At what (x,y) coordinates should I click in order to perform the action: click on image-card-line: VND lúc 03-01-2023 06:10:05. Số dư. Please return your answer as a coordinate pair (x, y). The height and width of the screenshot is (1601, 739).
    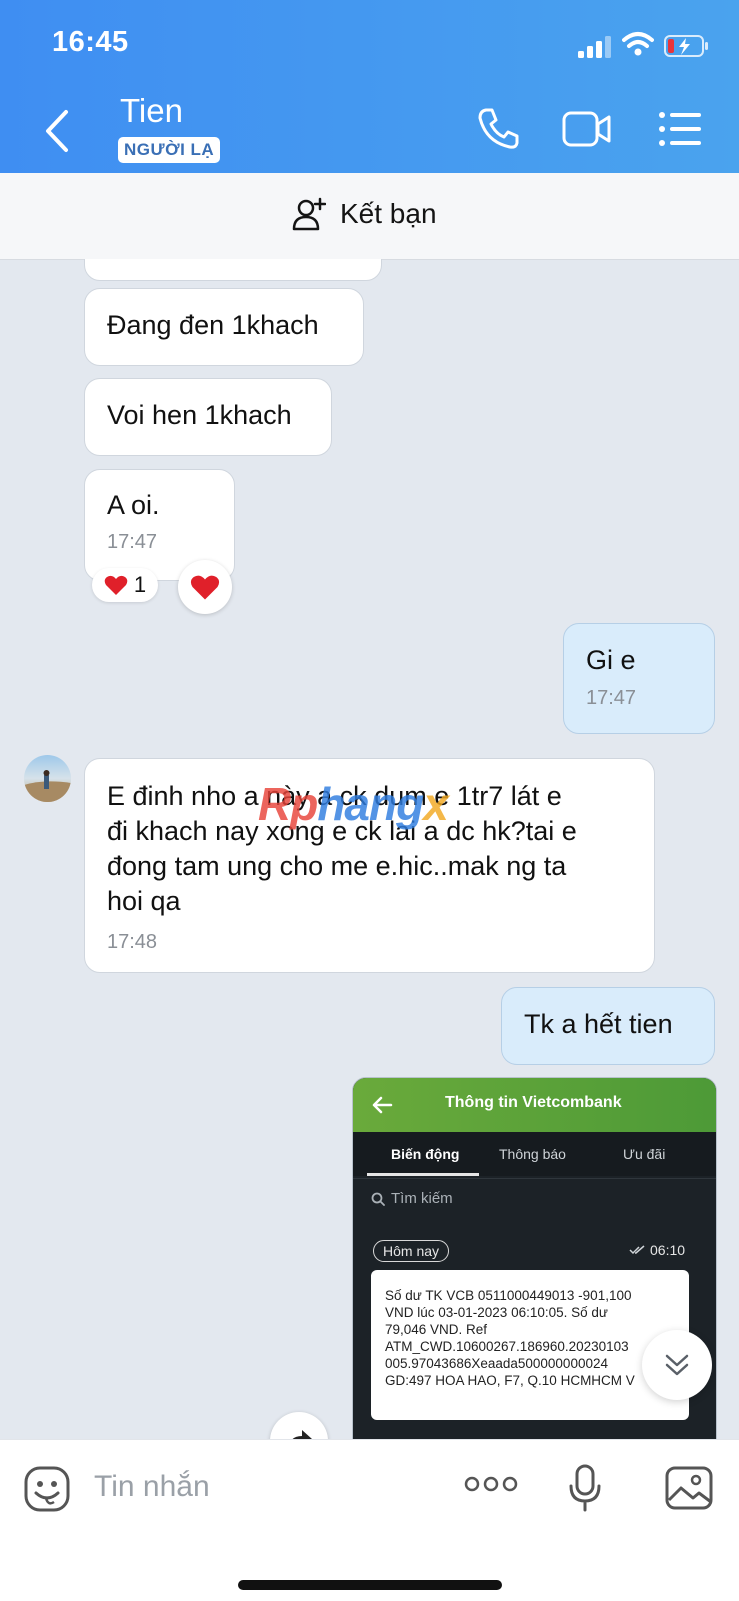
    Looking at the image, I should click on (496, 1312).